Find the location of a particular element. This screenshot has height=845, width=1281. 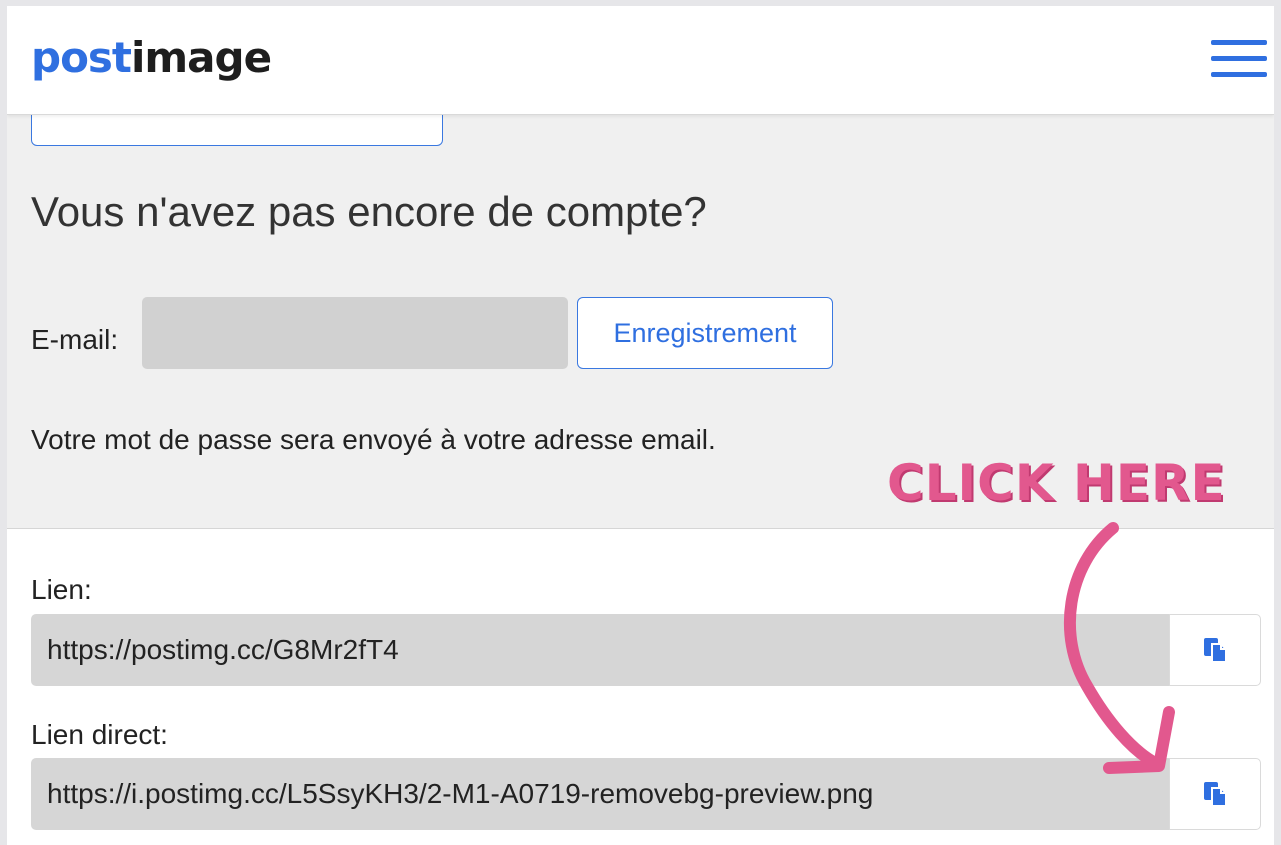

postimage-logo: postimage is located at coordinates (151, 58).